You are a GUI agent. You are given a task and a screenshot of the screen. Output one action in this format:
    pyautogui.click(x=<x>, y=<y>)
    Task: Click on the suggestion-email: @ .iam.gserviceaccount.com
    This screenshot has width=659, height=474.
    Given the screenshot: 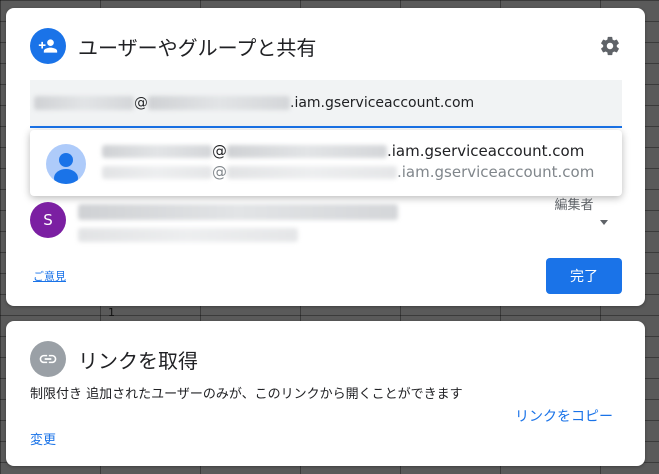 What is the action you would take?
    pyautogui.click(x=348, y=172)
    